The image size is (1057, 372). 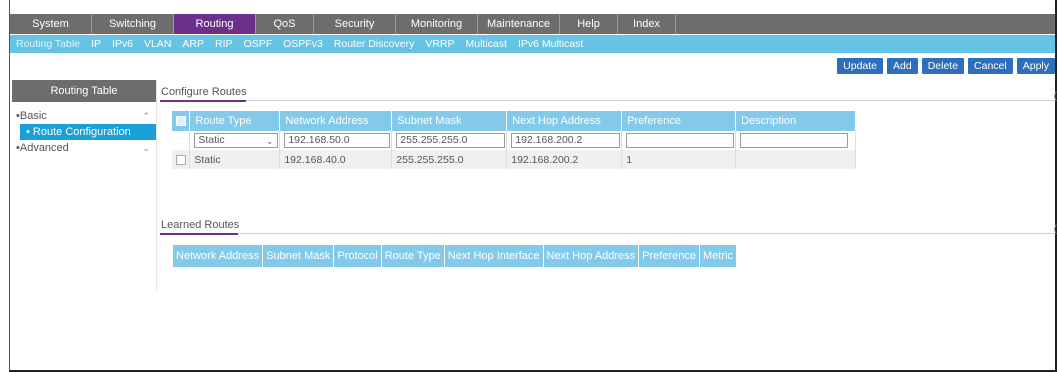 What do you see at coordinates (146, 116) in the screenshot?
I see `chevron-up-icon: ⌃` at bounding box center [146, 116].